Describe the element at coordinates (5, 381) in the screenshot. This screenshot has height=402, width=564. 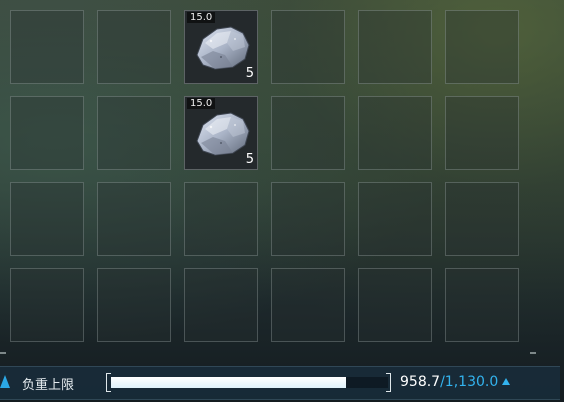
I see `capacity-badge-icon` at that location.